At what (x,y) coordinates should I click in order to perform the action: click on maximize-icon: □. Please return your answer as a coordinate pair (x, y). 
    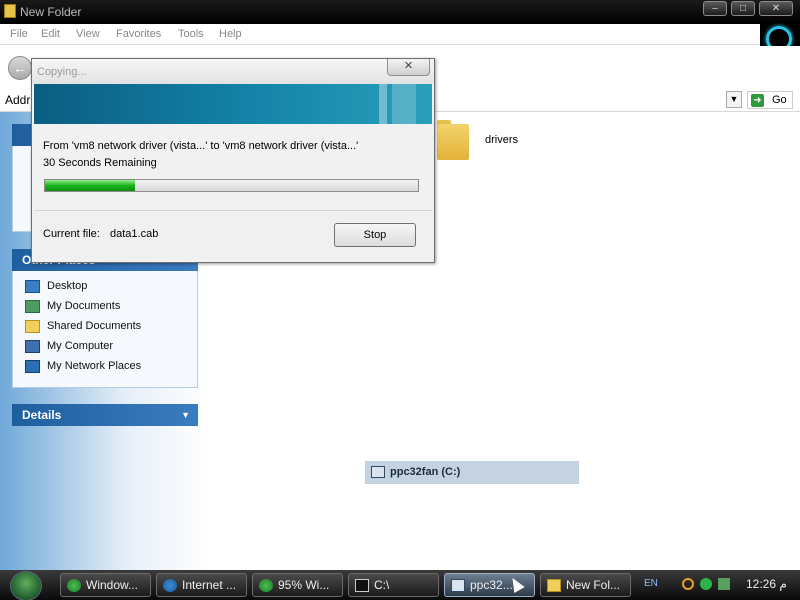
    Looking at the image, I should click on (743, 8).